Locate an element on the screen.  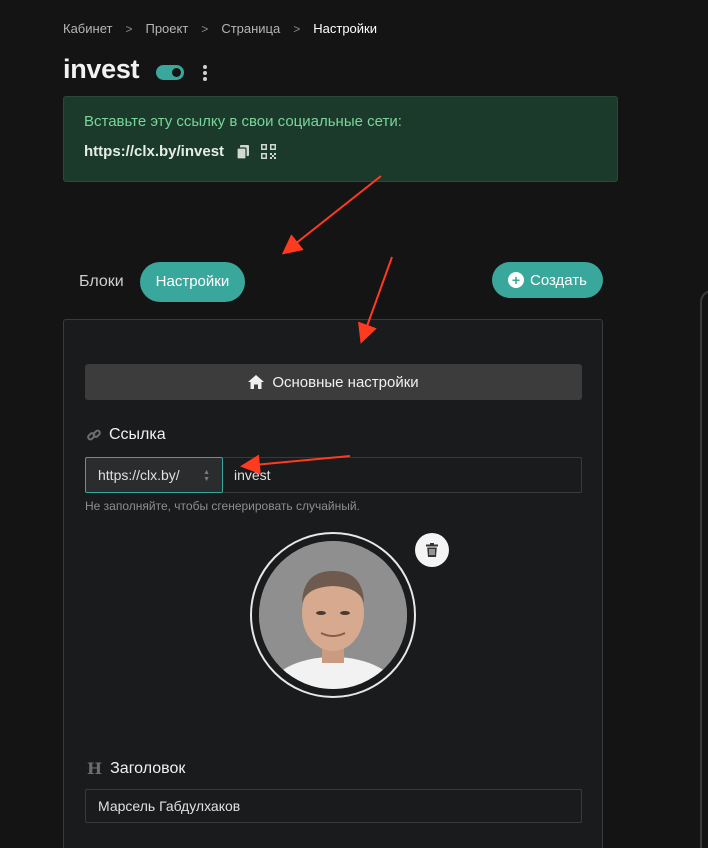
copy-icon is located at coordinates (243, 151).